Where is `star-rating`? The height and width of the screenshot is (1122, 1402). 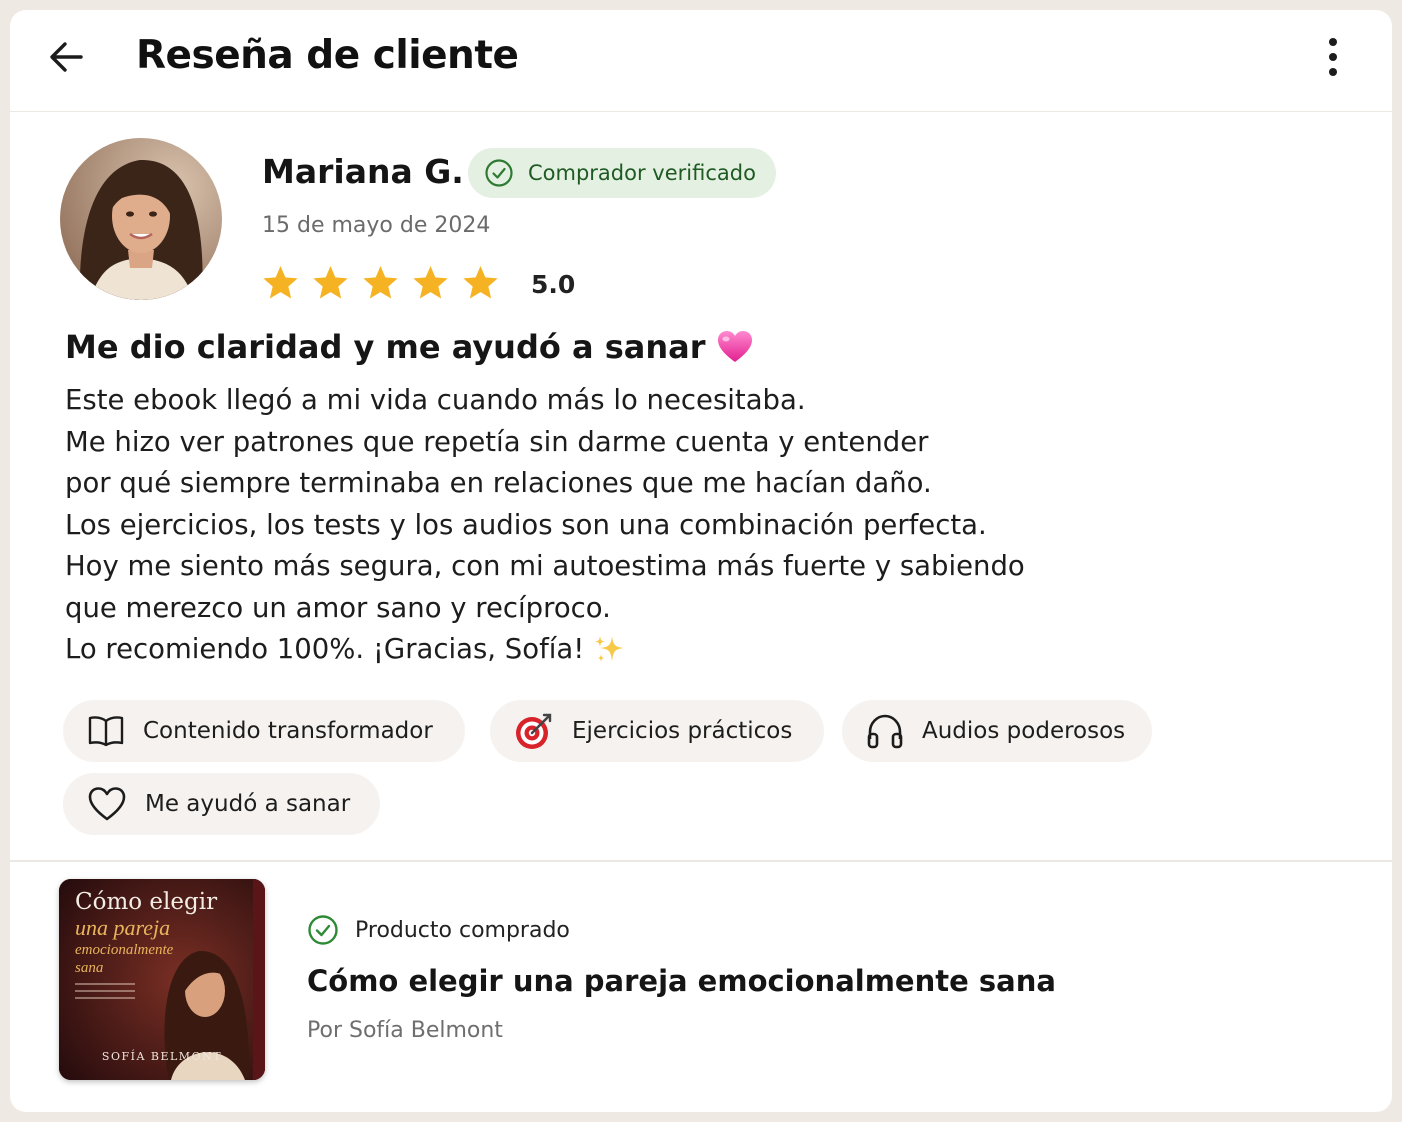 star-rating is located at coordinates (380, 283).